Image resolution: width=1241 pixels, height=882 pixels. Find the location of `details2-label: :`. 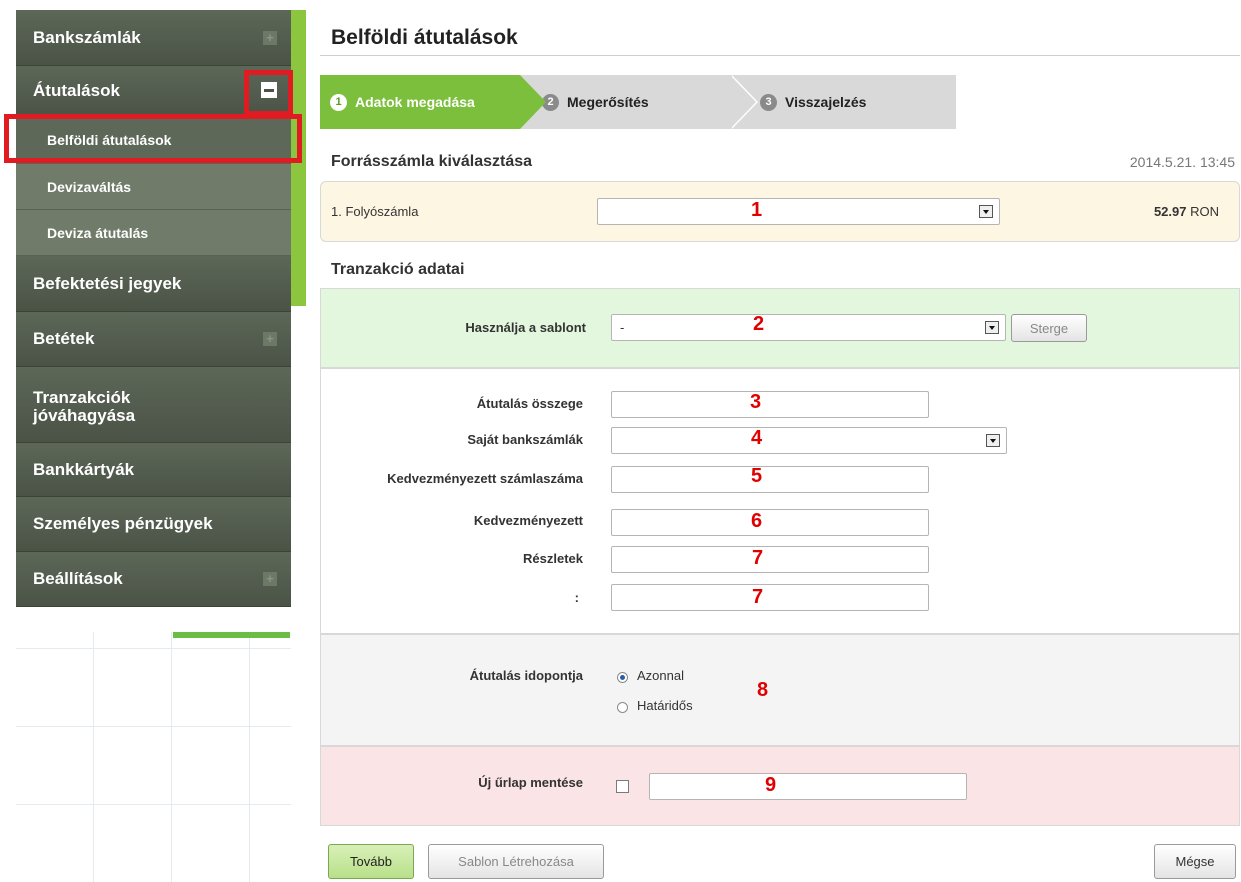

details2-label: : is located at coordinates (576, 597).